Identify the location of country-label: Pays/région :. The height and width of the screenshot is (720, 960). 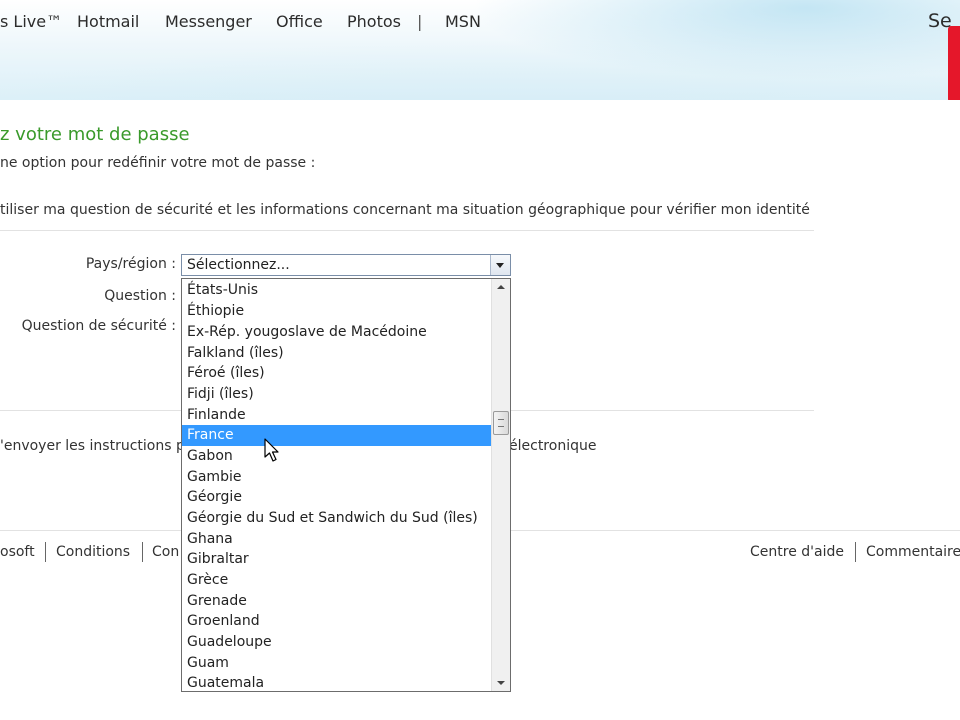
(130, 264).